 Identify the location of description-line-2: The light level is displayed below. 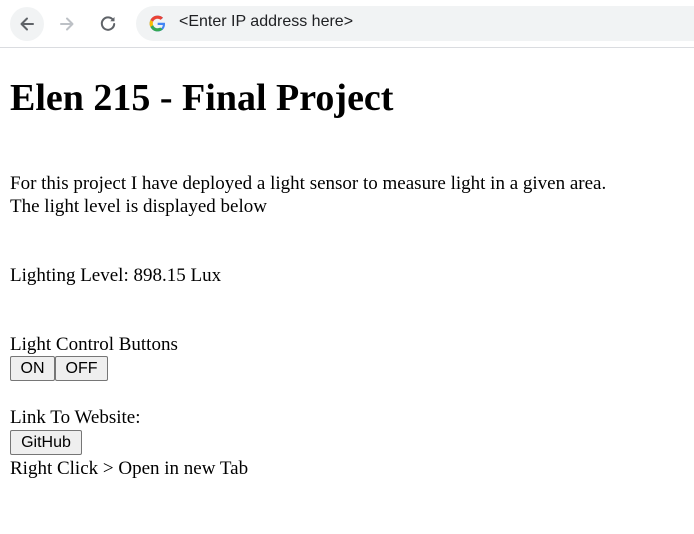
(138, 206).